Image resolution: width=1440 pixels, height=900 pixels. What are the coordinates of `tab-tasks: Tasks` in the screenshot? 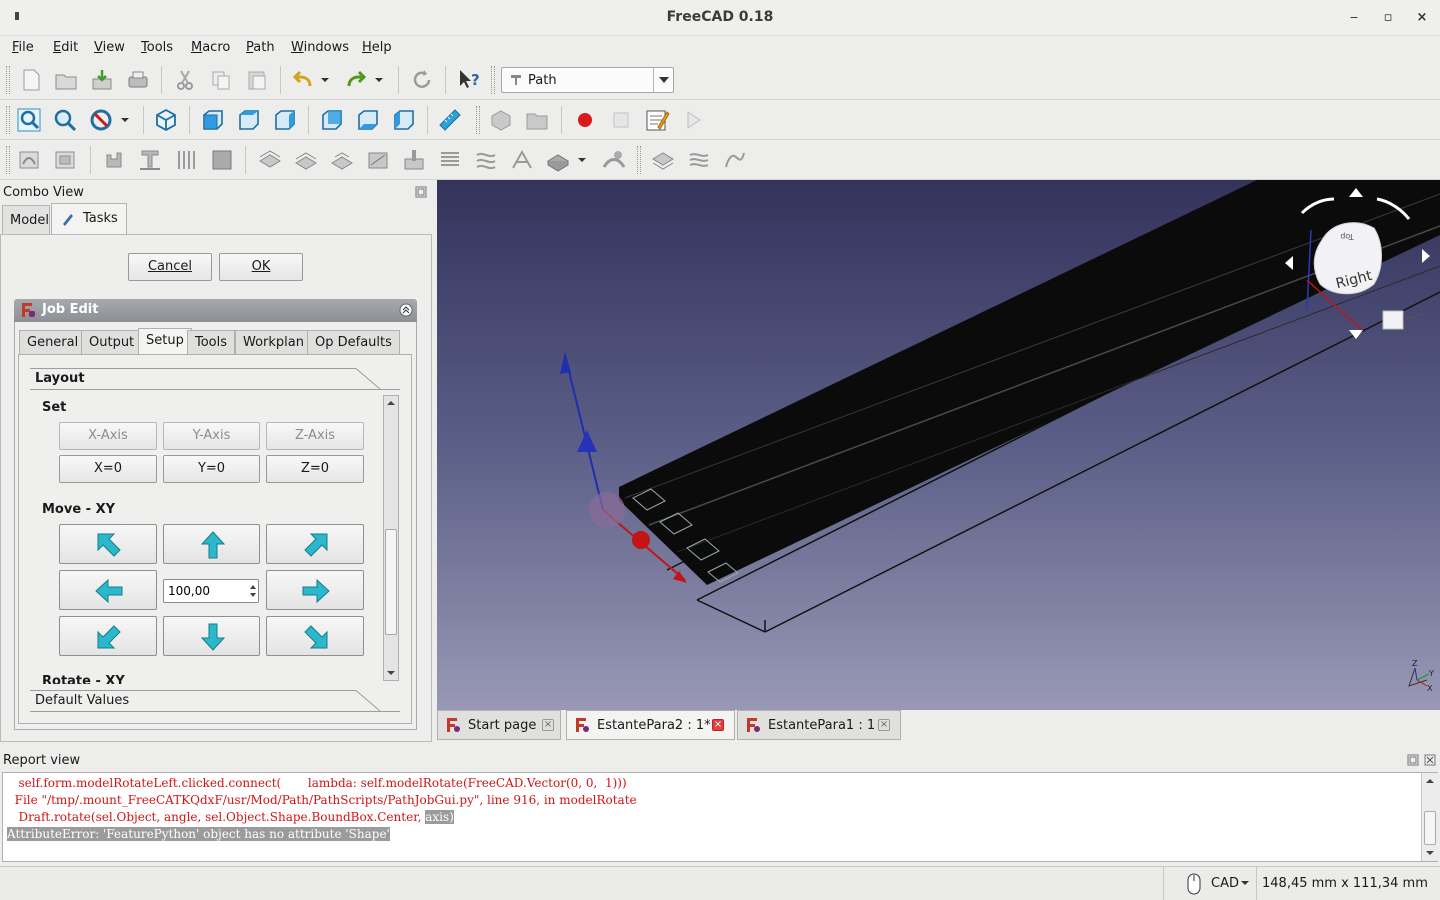 It's located at (89, 219).